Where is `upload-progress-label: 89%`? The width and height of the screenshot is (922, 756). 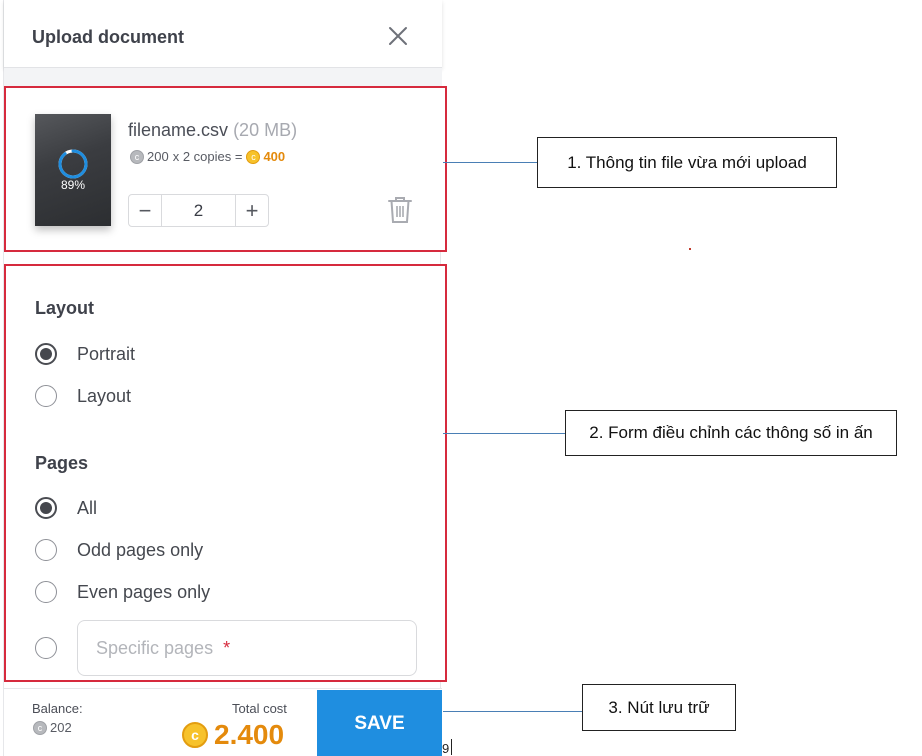 upload-progress-label: 89% is located at coordinates (73, 185).